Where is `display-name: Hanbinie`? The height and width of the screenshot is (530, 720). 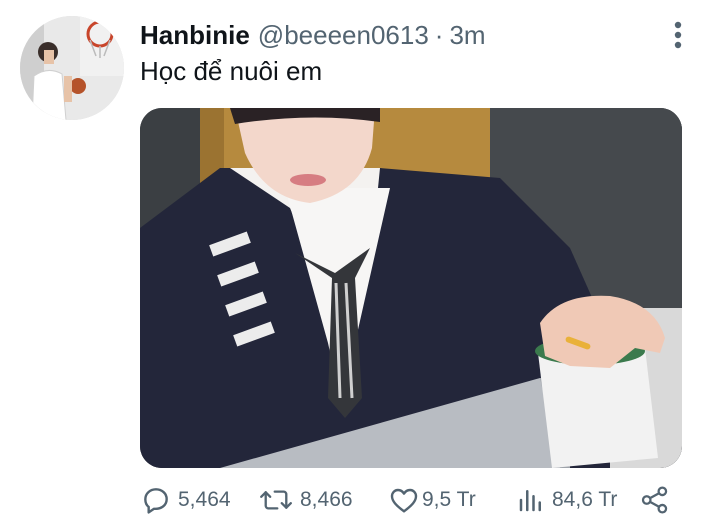 display-name: Hanbinie is located at coordinates (195, 35).